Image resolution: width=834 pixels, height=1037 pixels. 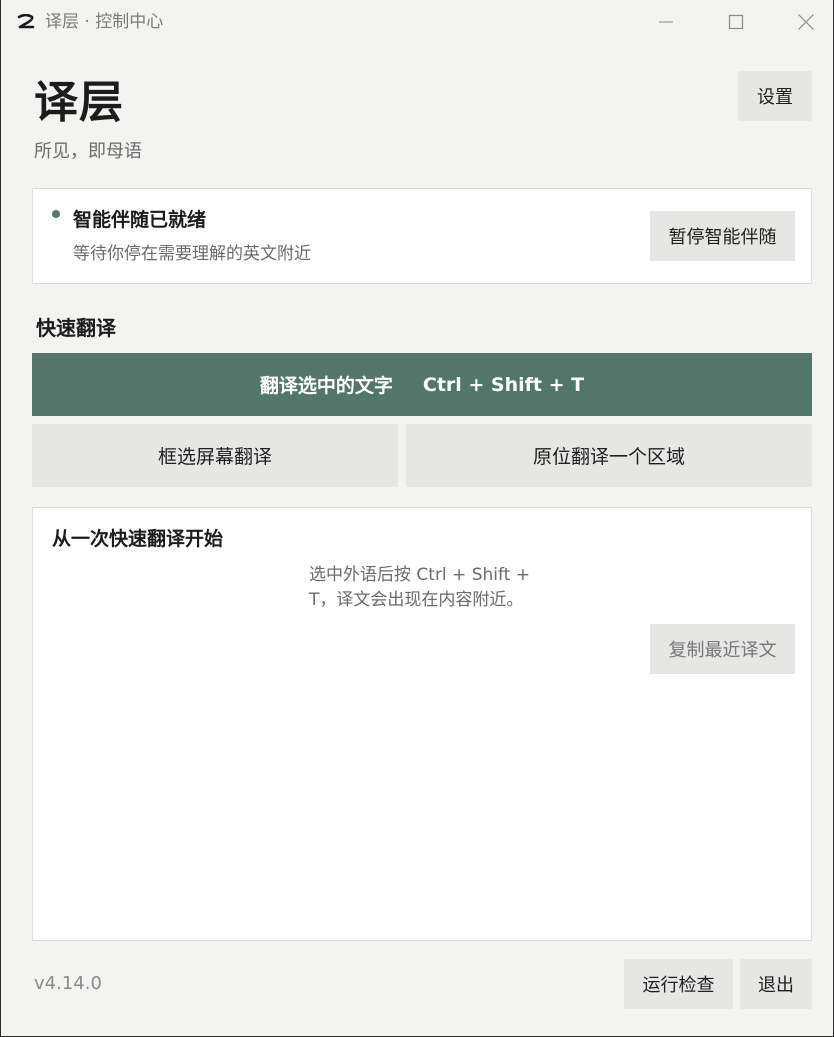 What do you see at coordinates (68, 983) in the screenshot?
I see `version-label: v4.14.0` at bounding box center [68, 983].